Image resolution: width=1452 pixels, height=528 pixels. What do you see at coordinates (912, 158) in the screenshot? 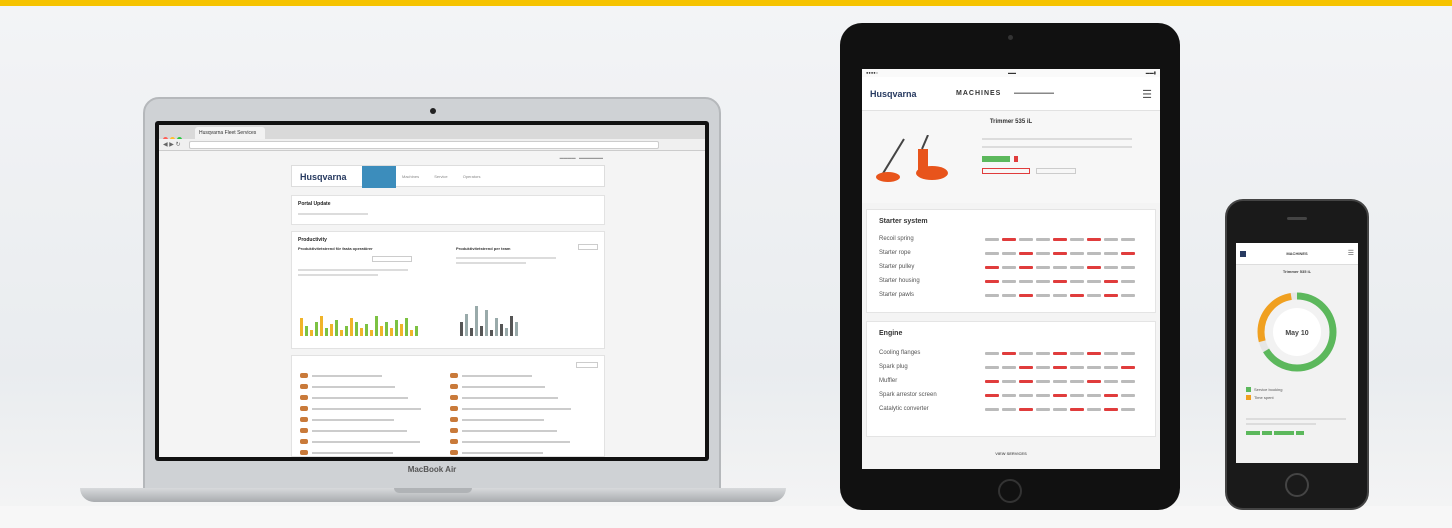
I see `trimmer-image` at bounding box center [912, 158].